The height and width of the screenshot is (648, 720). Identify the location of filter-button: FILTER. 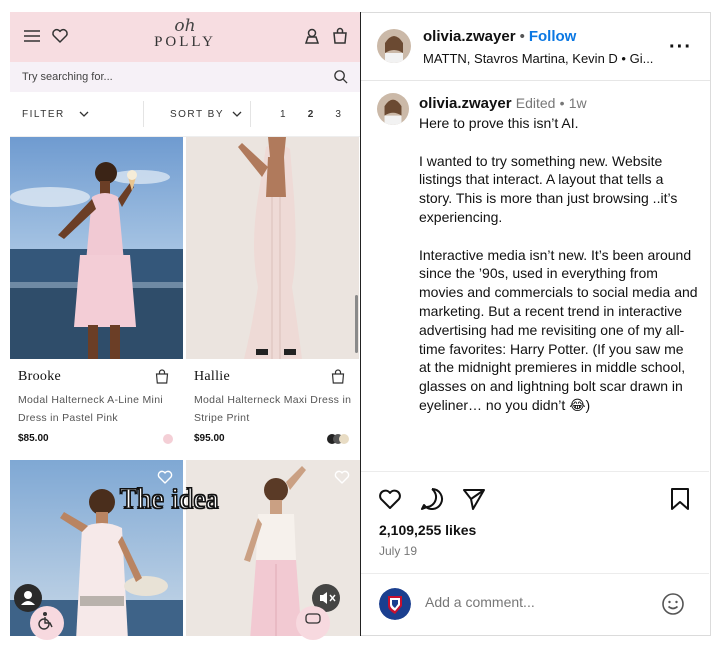
(76, 114).